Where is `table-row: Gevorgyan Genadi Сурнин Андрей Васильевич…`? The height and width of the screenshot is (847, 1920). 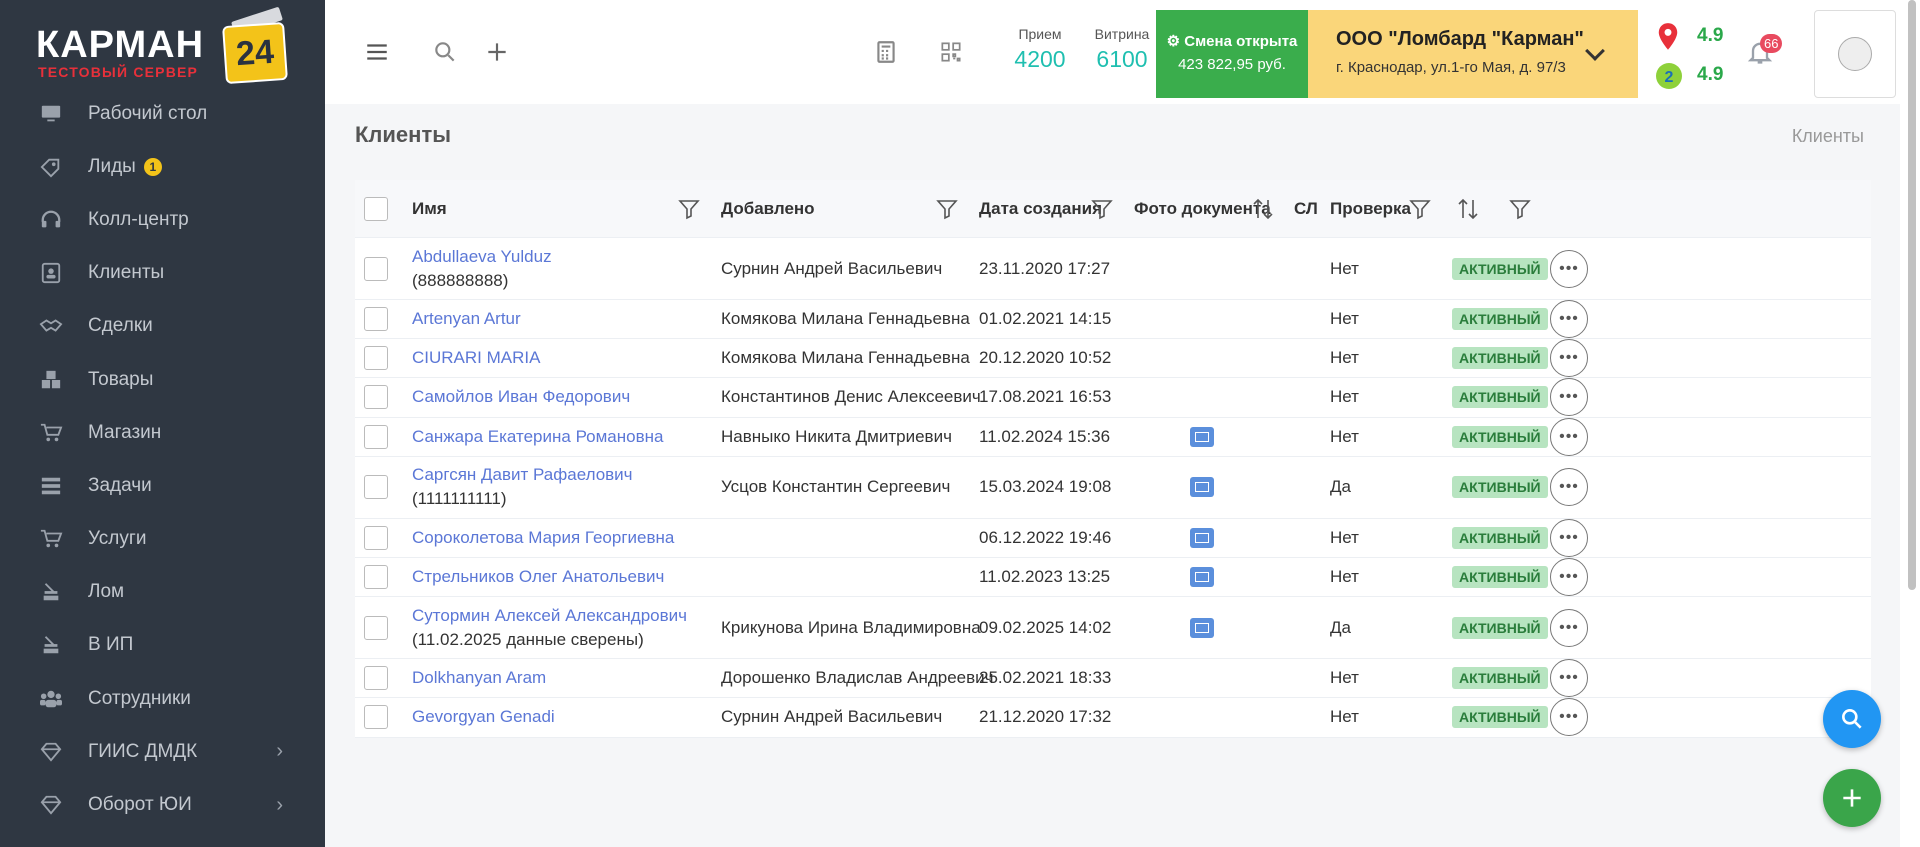 table-row: Gevorgyan Genadi Сурнин Андрей Васильевич… is located at coordinates (1113, 718).